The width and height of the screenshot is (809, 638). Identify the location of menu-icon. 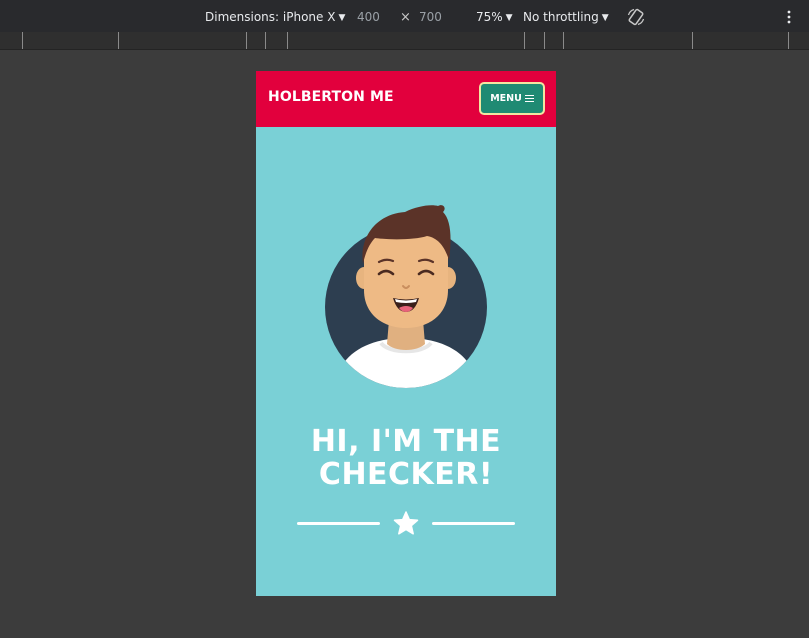
(529, 98).